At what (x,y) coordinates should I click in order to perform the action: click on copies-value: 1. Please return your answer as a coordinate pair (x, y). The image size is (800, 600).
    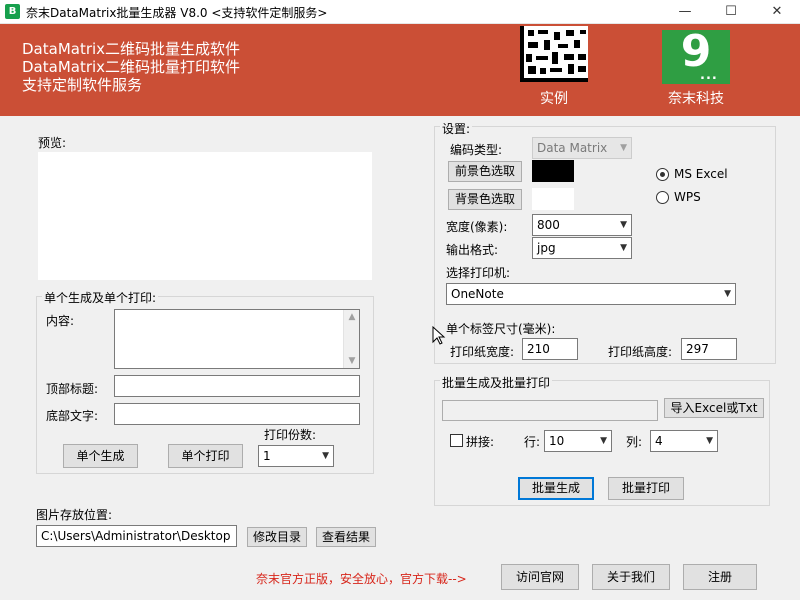
    Looking at the image, I should click on (267, 456).